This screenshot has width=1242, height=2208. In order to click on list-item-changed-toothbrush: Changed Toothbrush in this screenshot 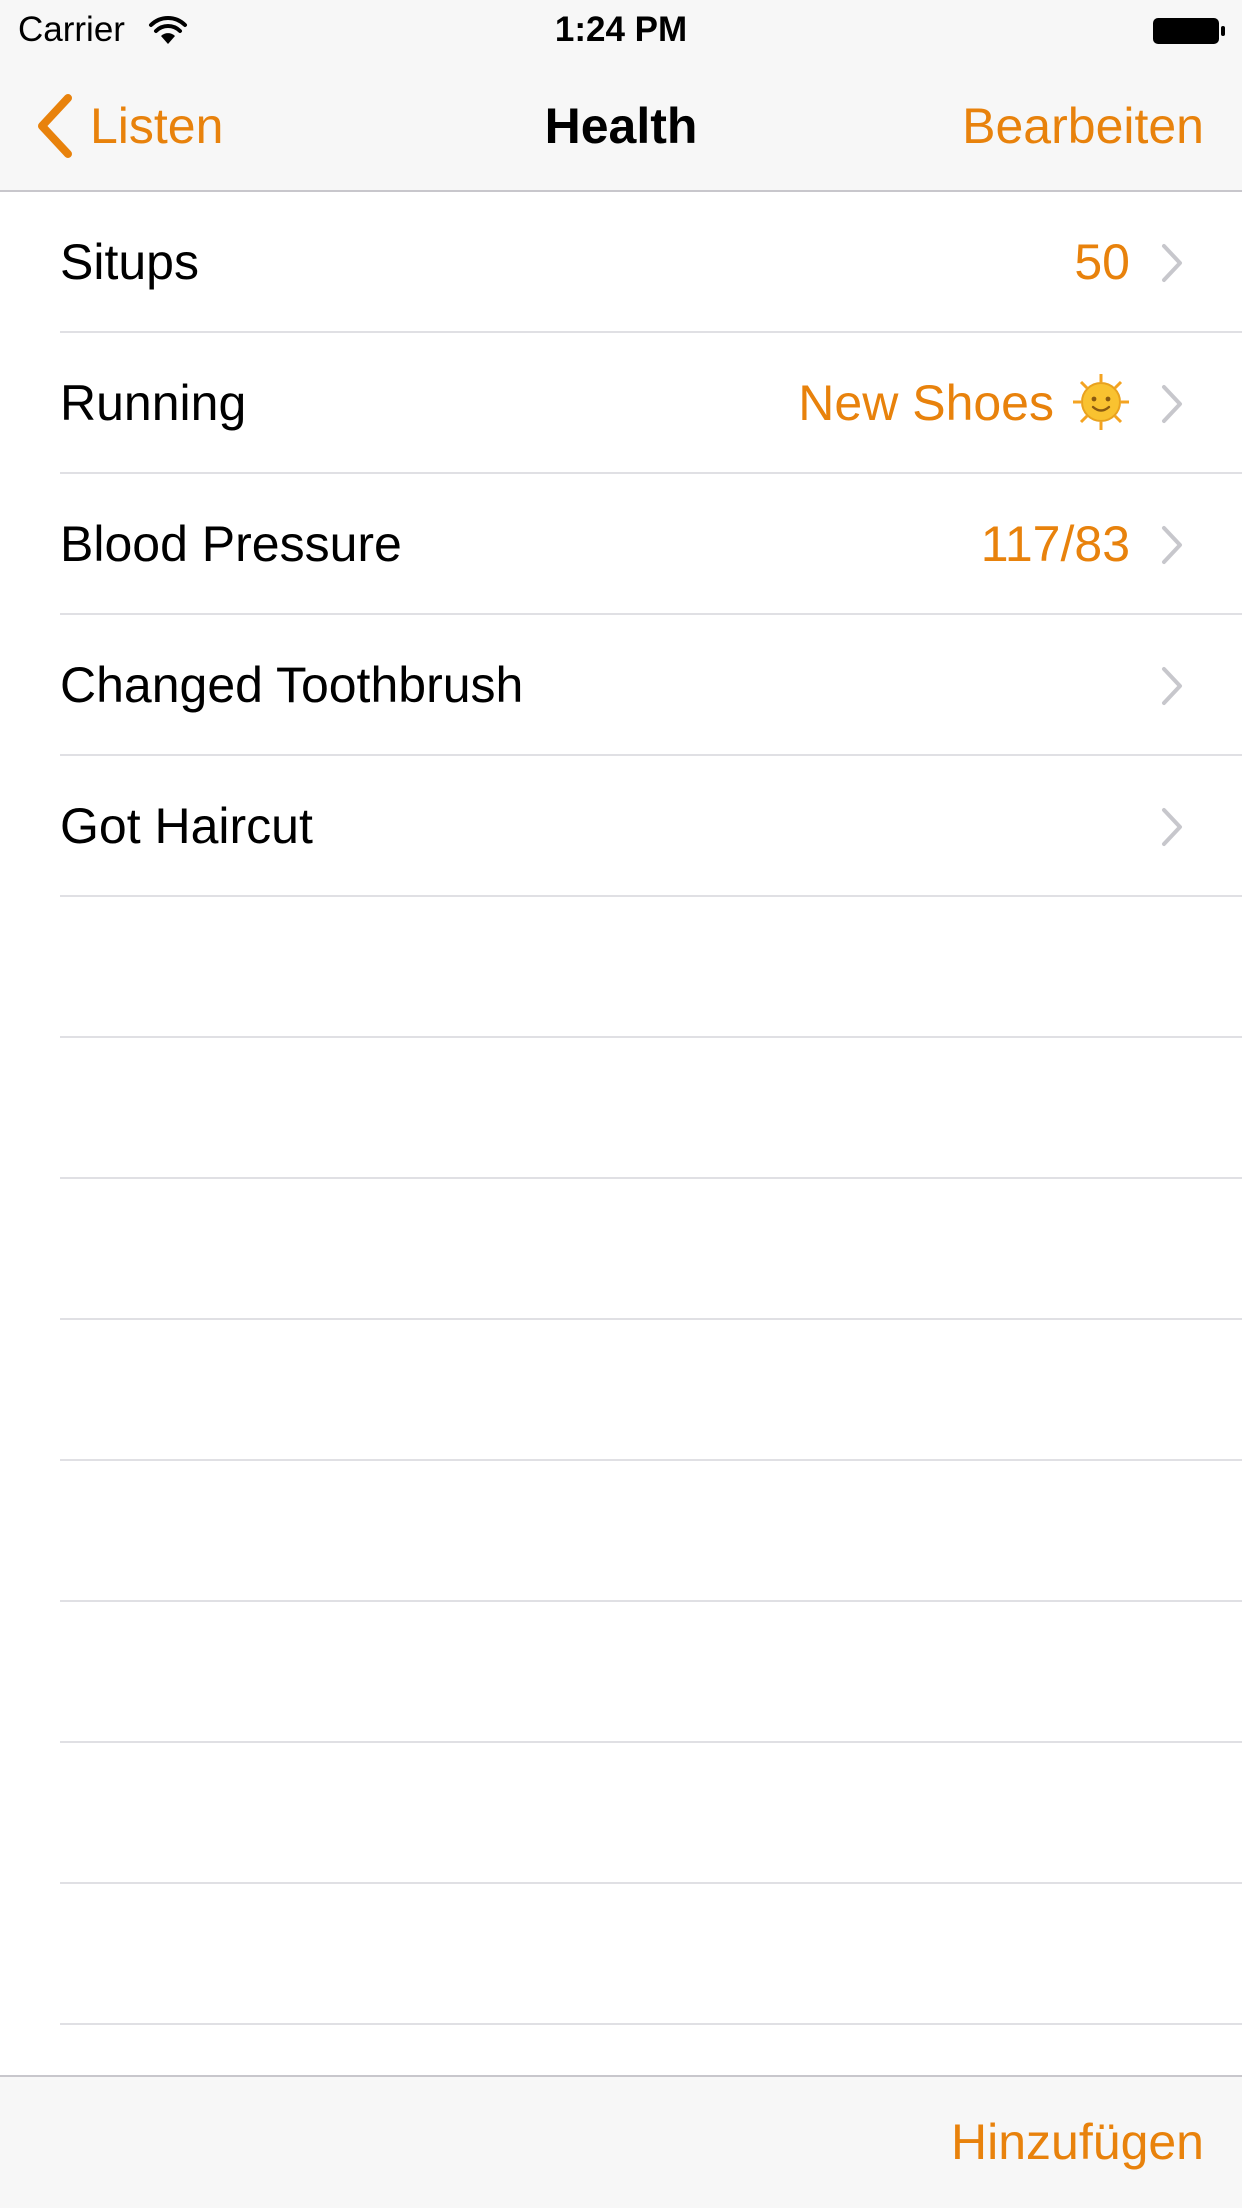, I will do `click(621, 685)`.